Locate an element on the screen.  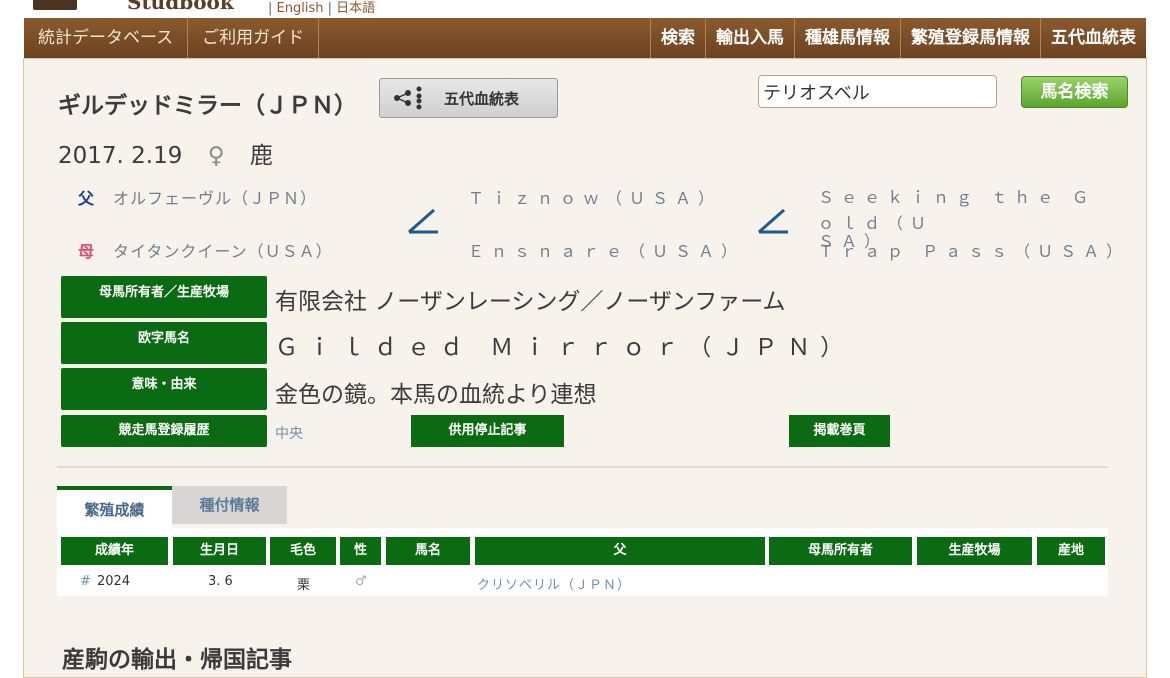
language-switcher: | English | 日本語 is located at coordinates (321, 8).